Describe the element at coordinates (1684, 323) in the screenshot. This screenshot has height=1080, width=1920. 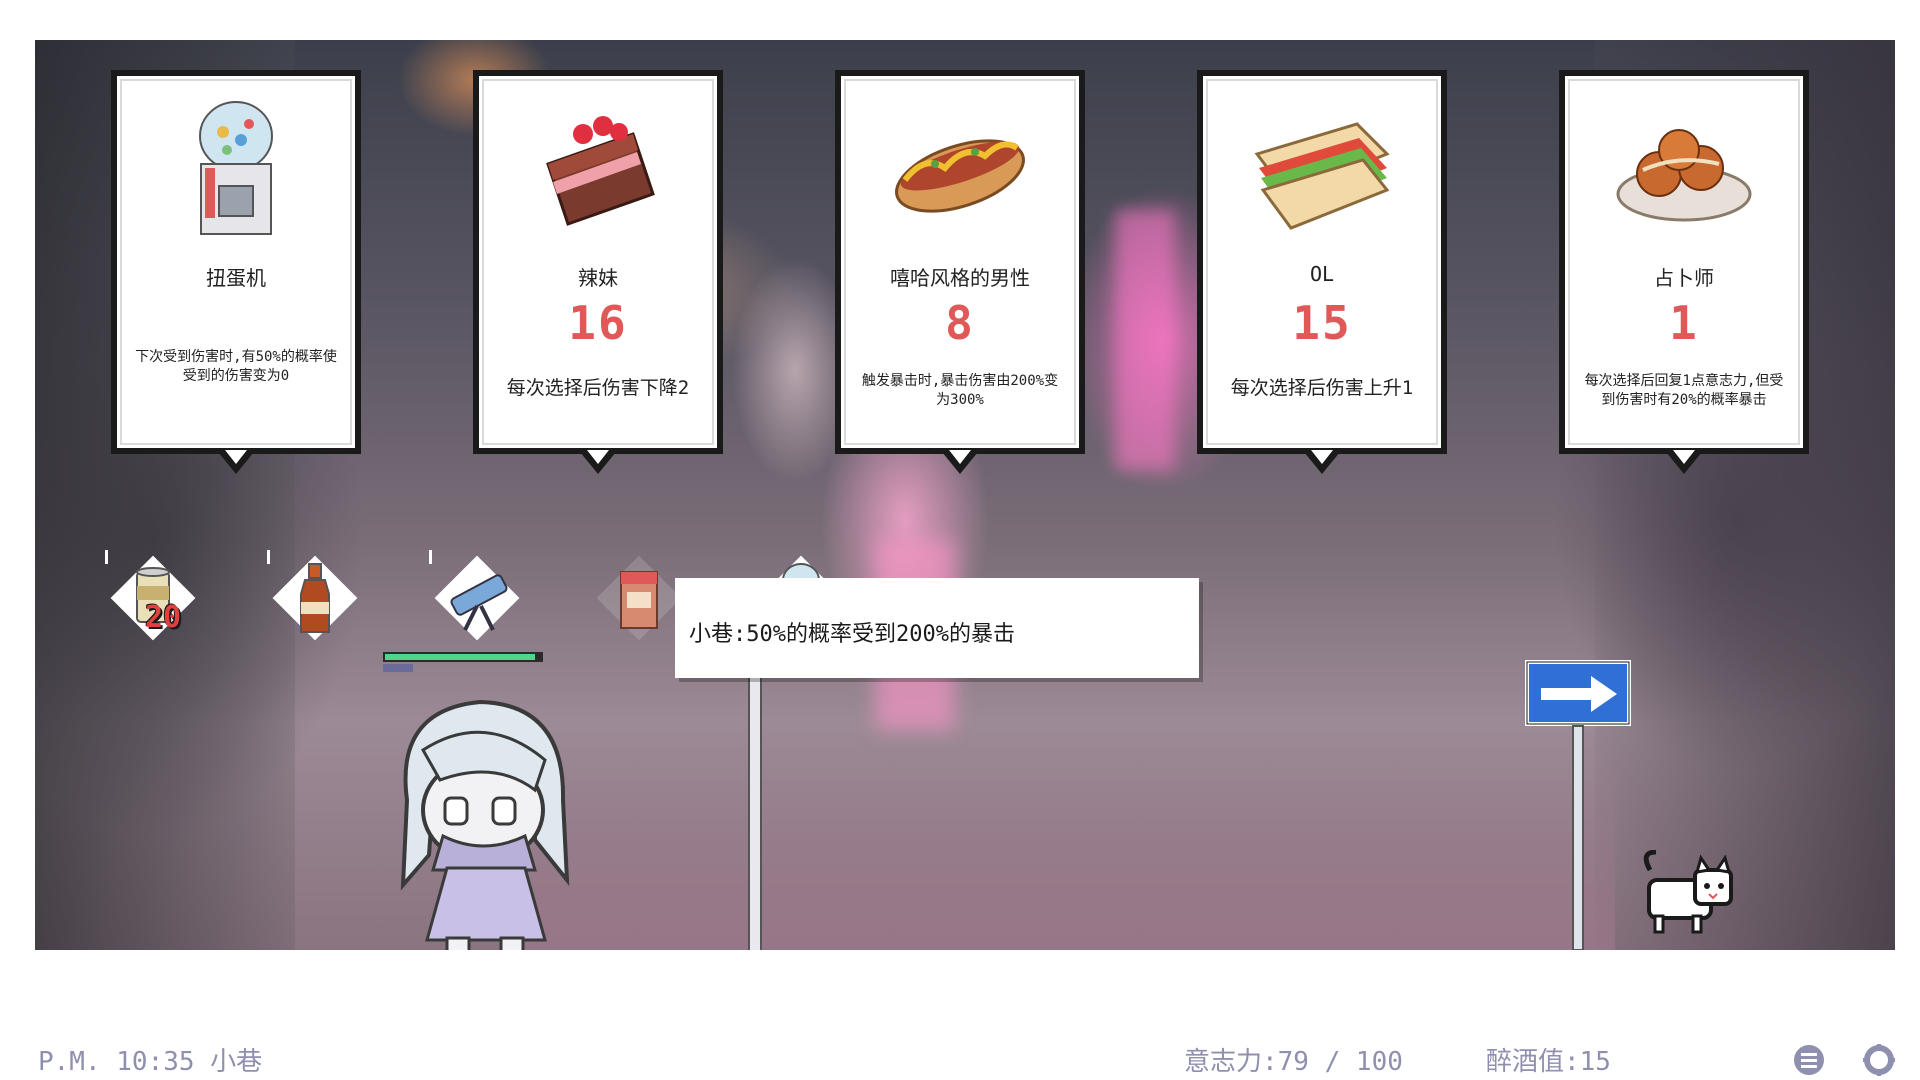
I see `card-value: 1` at that location.